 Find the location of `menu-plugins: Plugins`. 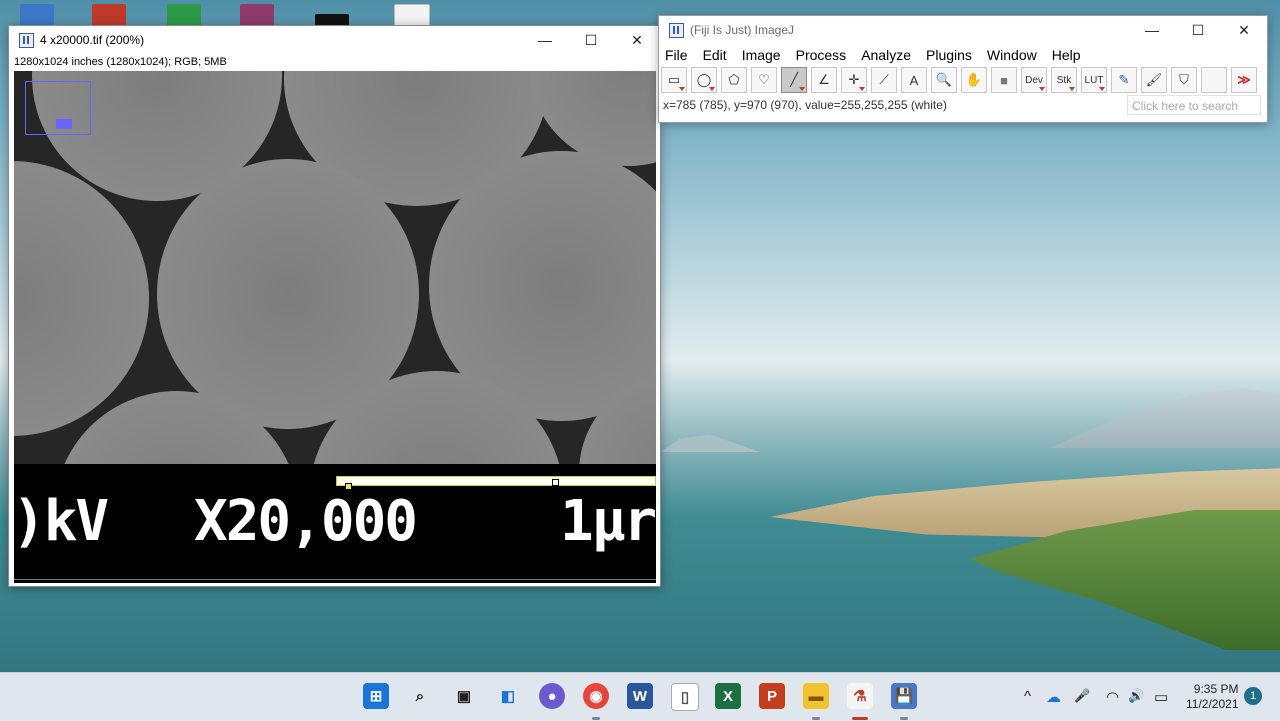

menu-plugins: Plugins is located at coordinates (949, 55).